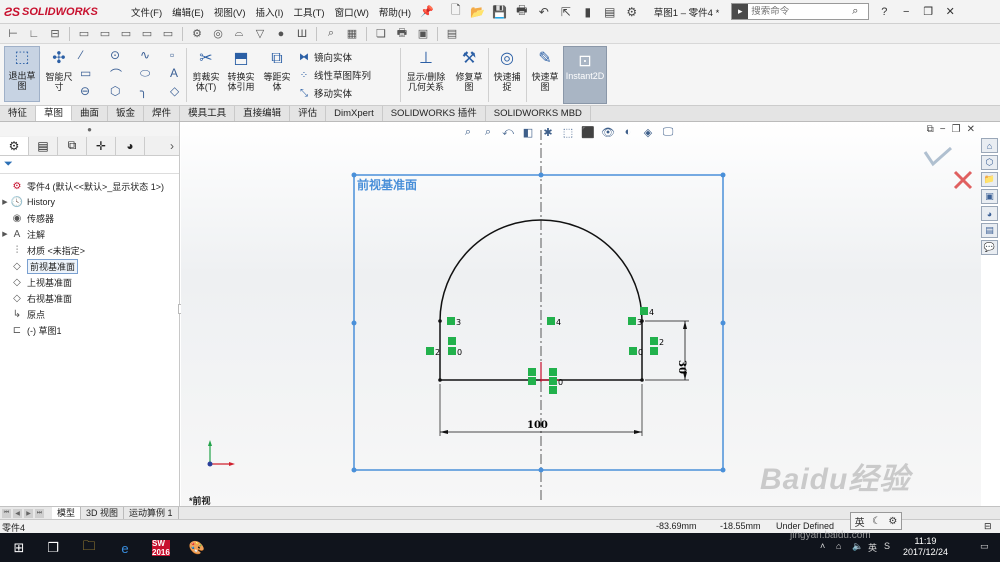  What do you see at coordinates (89, 547) in the screenshot?
I see `file-explorer-taskbar-icon: 🗀` at bounding box center [89, 547].